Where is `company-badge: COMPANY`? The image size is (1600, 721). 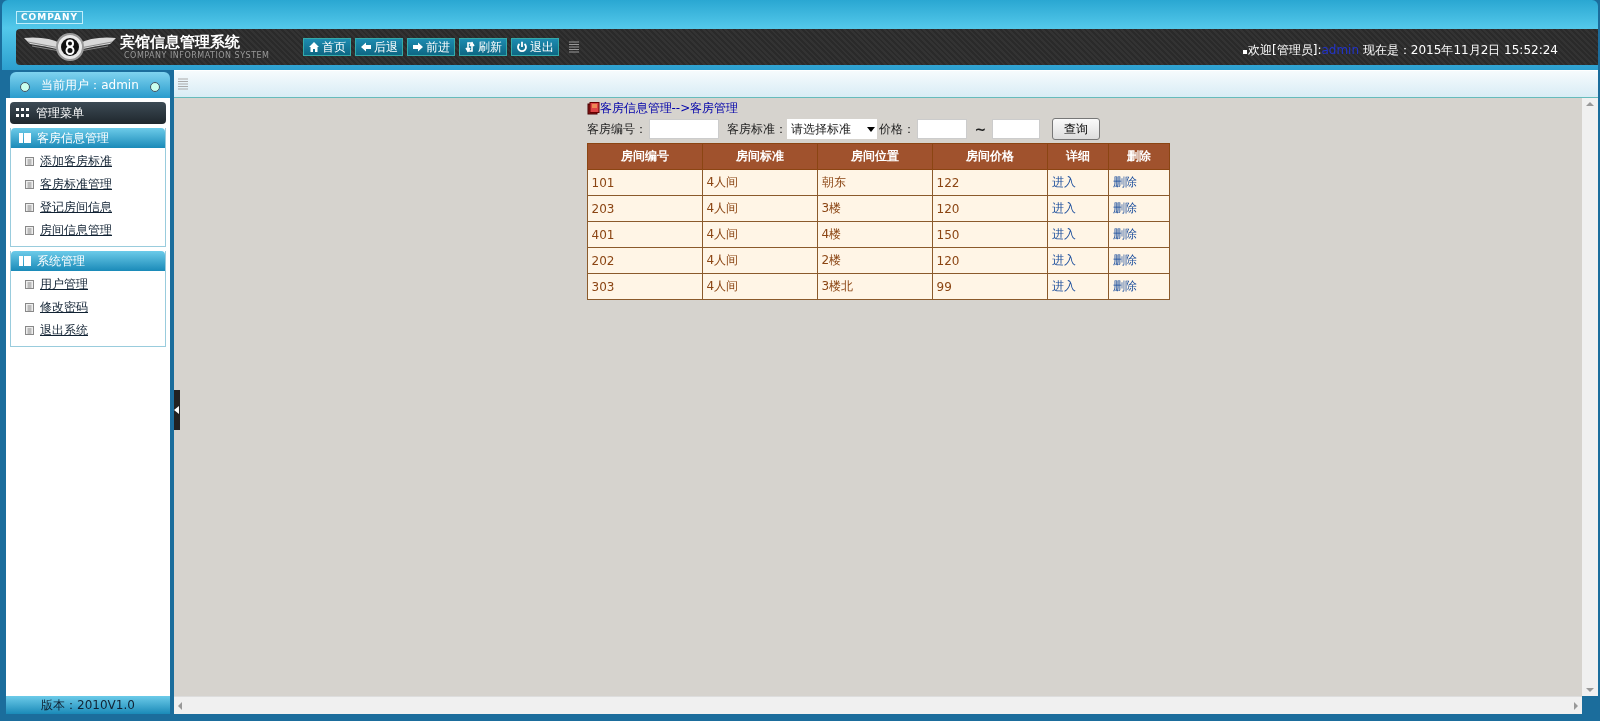 company-badge: COMPANY is located at coordinates (49, 17).